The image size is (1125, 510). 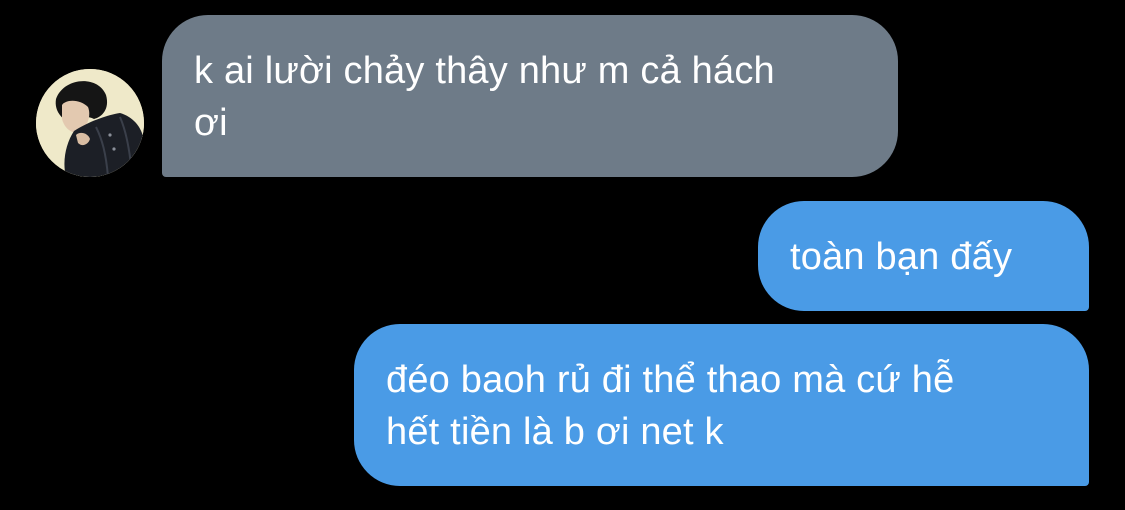 I want to click on sender-avatar, so click(x=90, y=123).